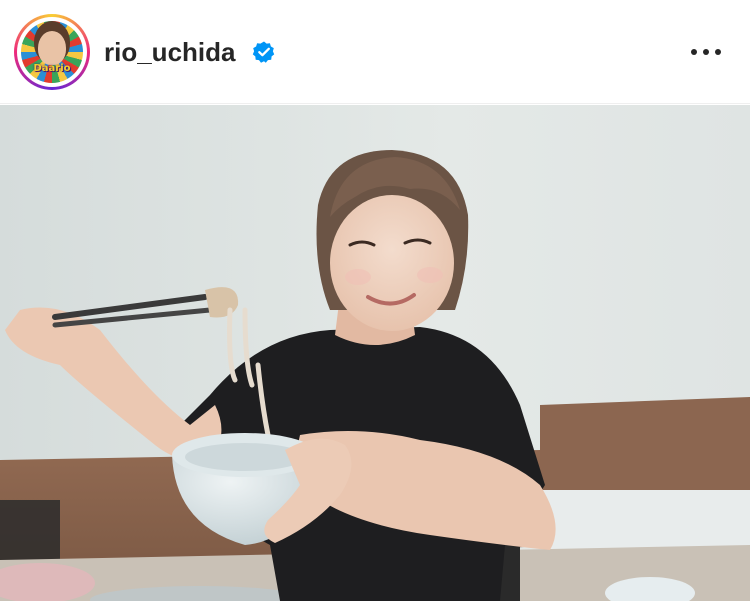 This screenshot has height=601, width=750. Describe the element at coordinates (706, 52) in the screenshot. I see `more-options-button` at that location.